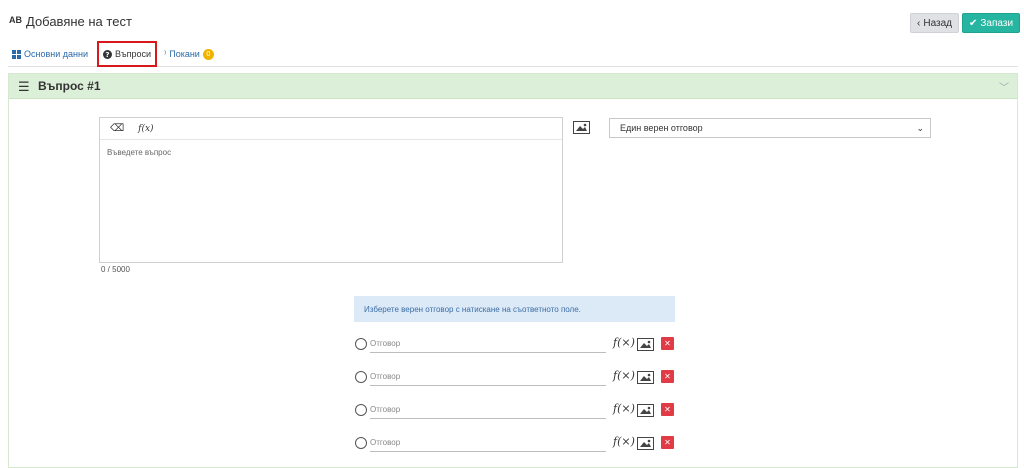 Image resolution: width=1024 pixels, height=468 pixels. Describe the element at coordinates (973, 23) in the screenshot. I see `check-icon: ✔` at that location.